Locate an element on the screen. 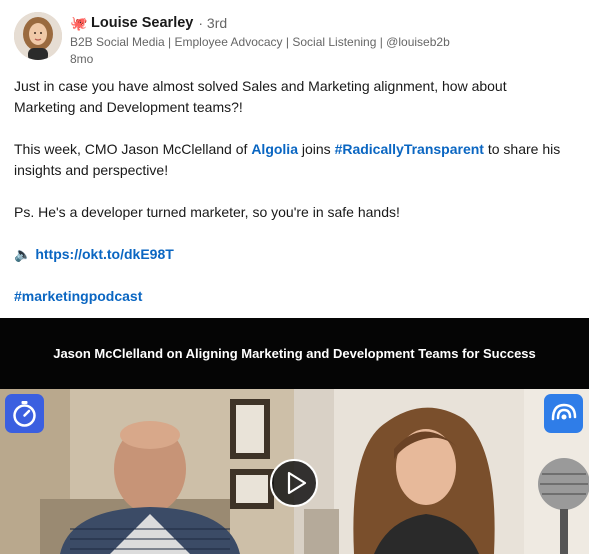 Image resolution: width=589 pixels, height=554 pixels. author-name: Louise Searley is located at coordinates (142, 23).